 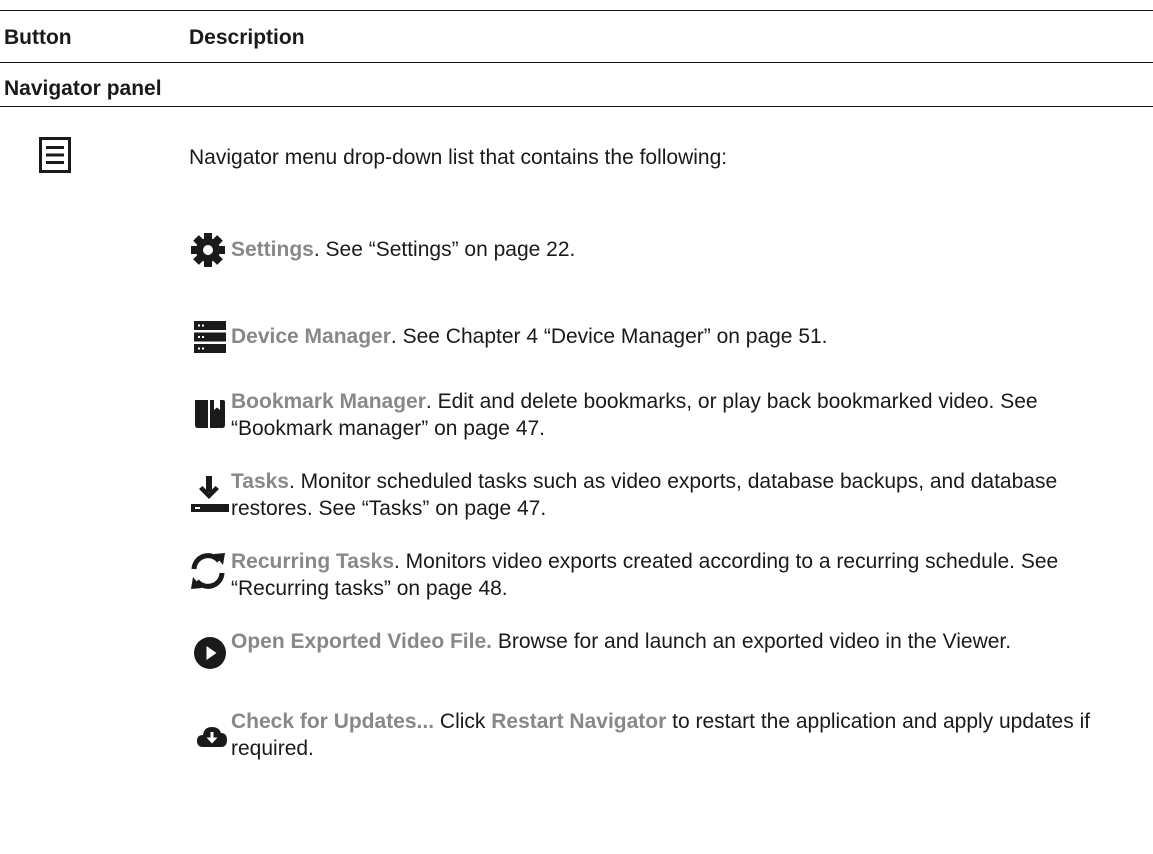 What do you see at coordinates (463, 721) in the screenshot?
I see `item-text: Click` at bounding box center [463, 721].